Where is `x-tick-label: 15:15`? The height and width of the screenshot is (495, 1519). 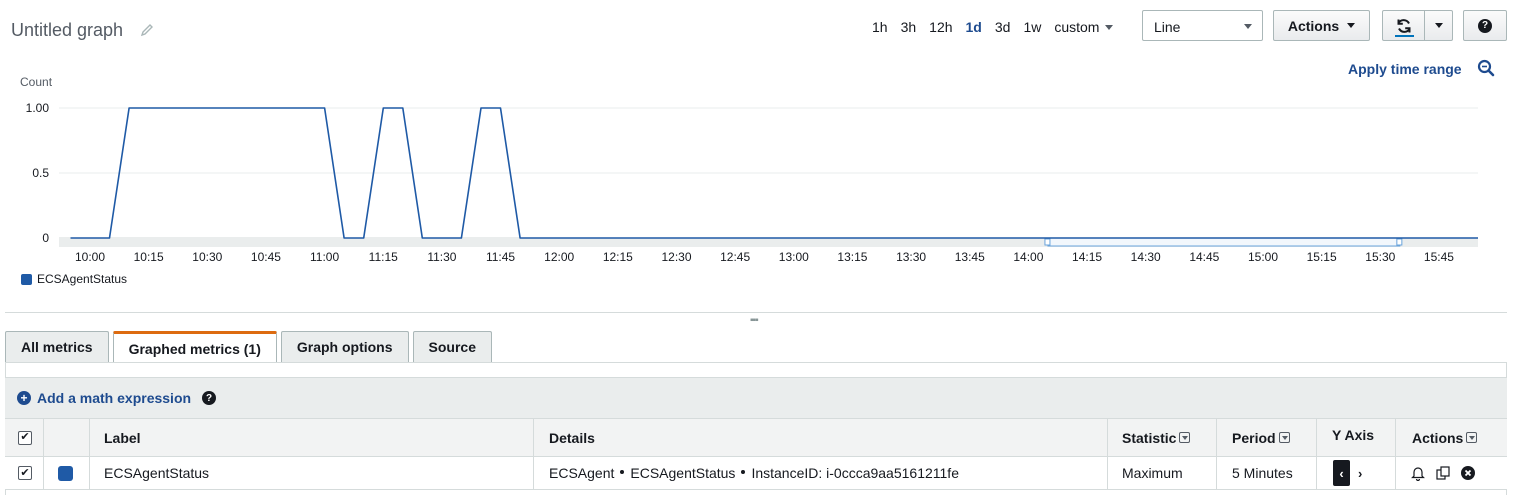
x-tick-label: 15:15 is located at coordinates (1322, 257).